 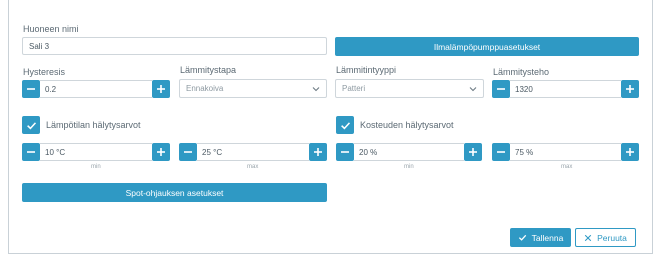 I want to click on heating-method-label: Lämmitystapa, so click(x=208, y=70).